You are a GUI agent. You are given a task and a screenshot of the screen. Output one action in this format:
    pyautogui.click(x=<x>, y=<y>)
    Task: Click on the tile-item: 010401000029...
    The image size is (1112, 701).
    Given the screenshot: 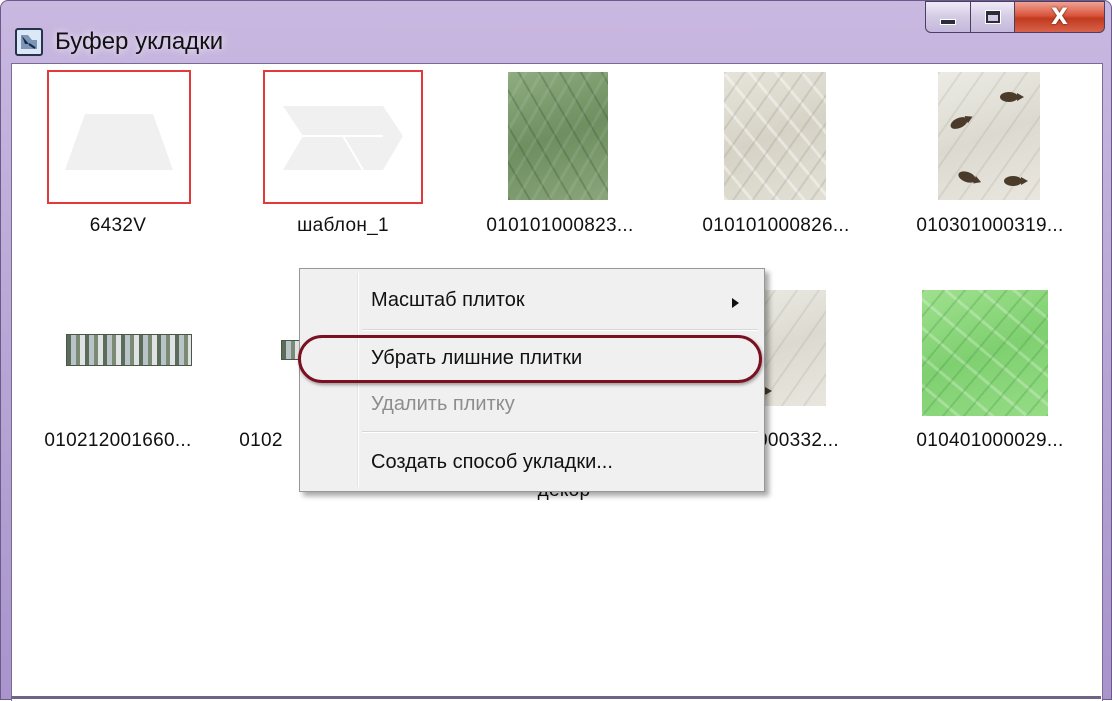 What is the action you would take?
    pyautogui.click(x=990, y=369)
    